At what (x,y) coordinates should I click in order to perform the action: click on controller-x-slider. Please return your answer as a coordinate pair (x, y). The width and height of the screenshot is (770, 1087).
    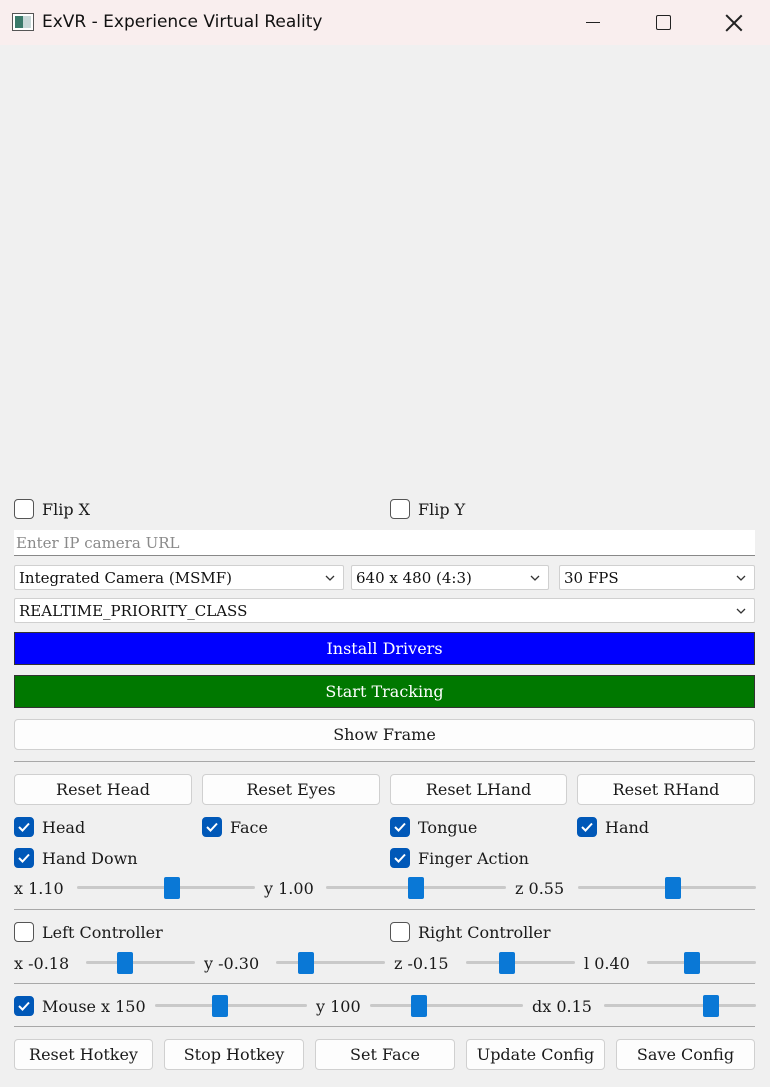
    Looking at the image, I should click on (140, 963).